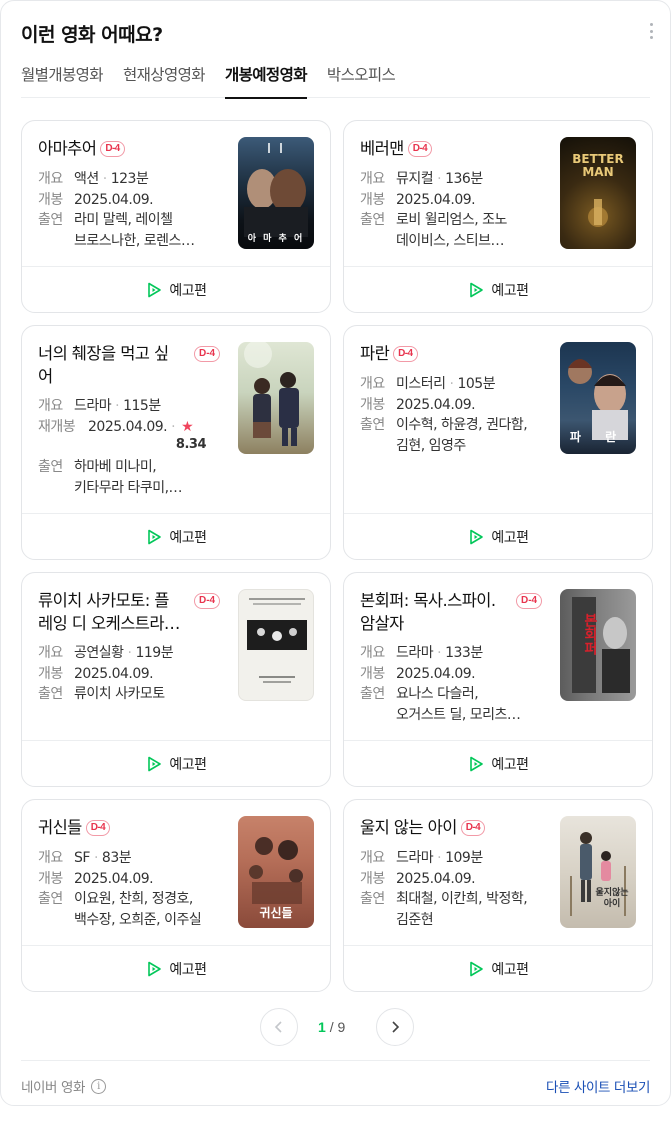 This screenshot has height=1142, width=672. I want to click on runtime-value: 119분, so click(154, 653).